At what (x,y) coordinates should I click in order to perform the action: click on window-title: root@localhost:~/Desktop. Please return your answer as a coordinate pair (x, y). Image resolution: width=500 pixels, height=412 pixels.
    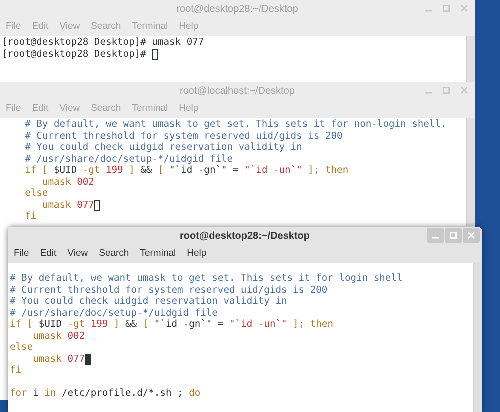
    Looking at the image, I should click on (237, 92).